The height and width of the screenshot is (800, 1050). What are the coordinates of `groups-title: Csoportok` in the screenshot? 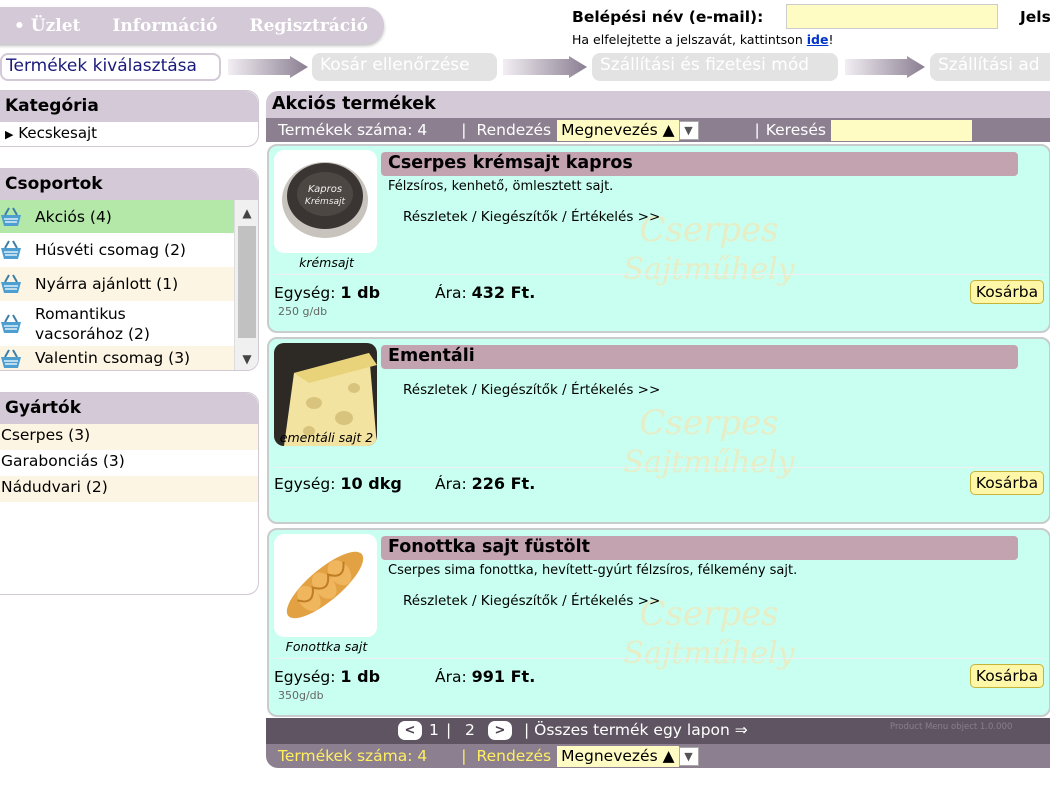 It's located at (129, 184).